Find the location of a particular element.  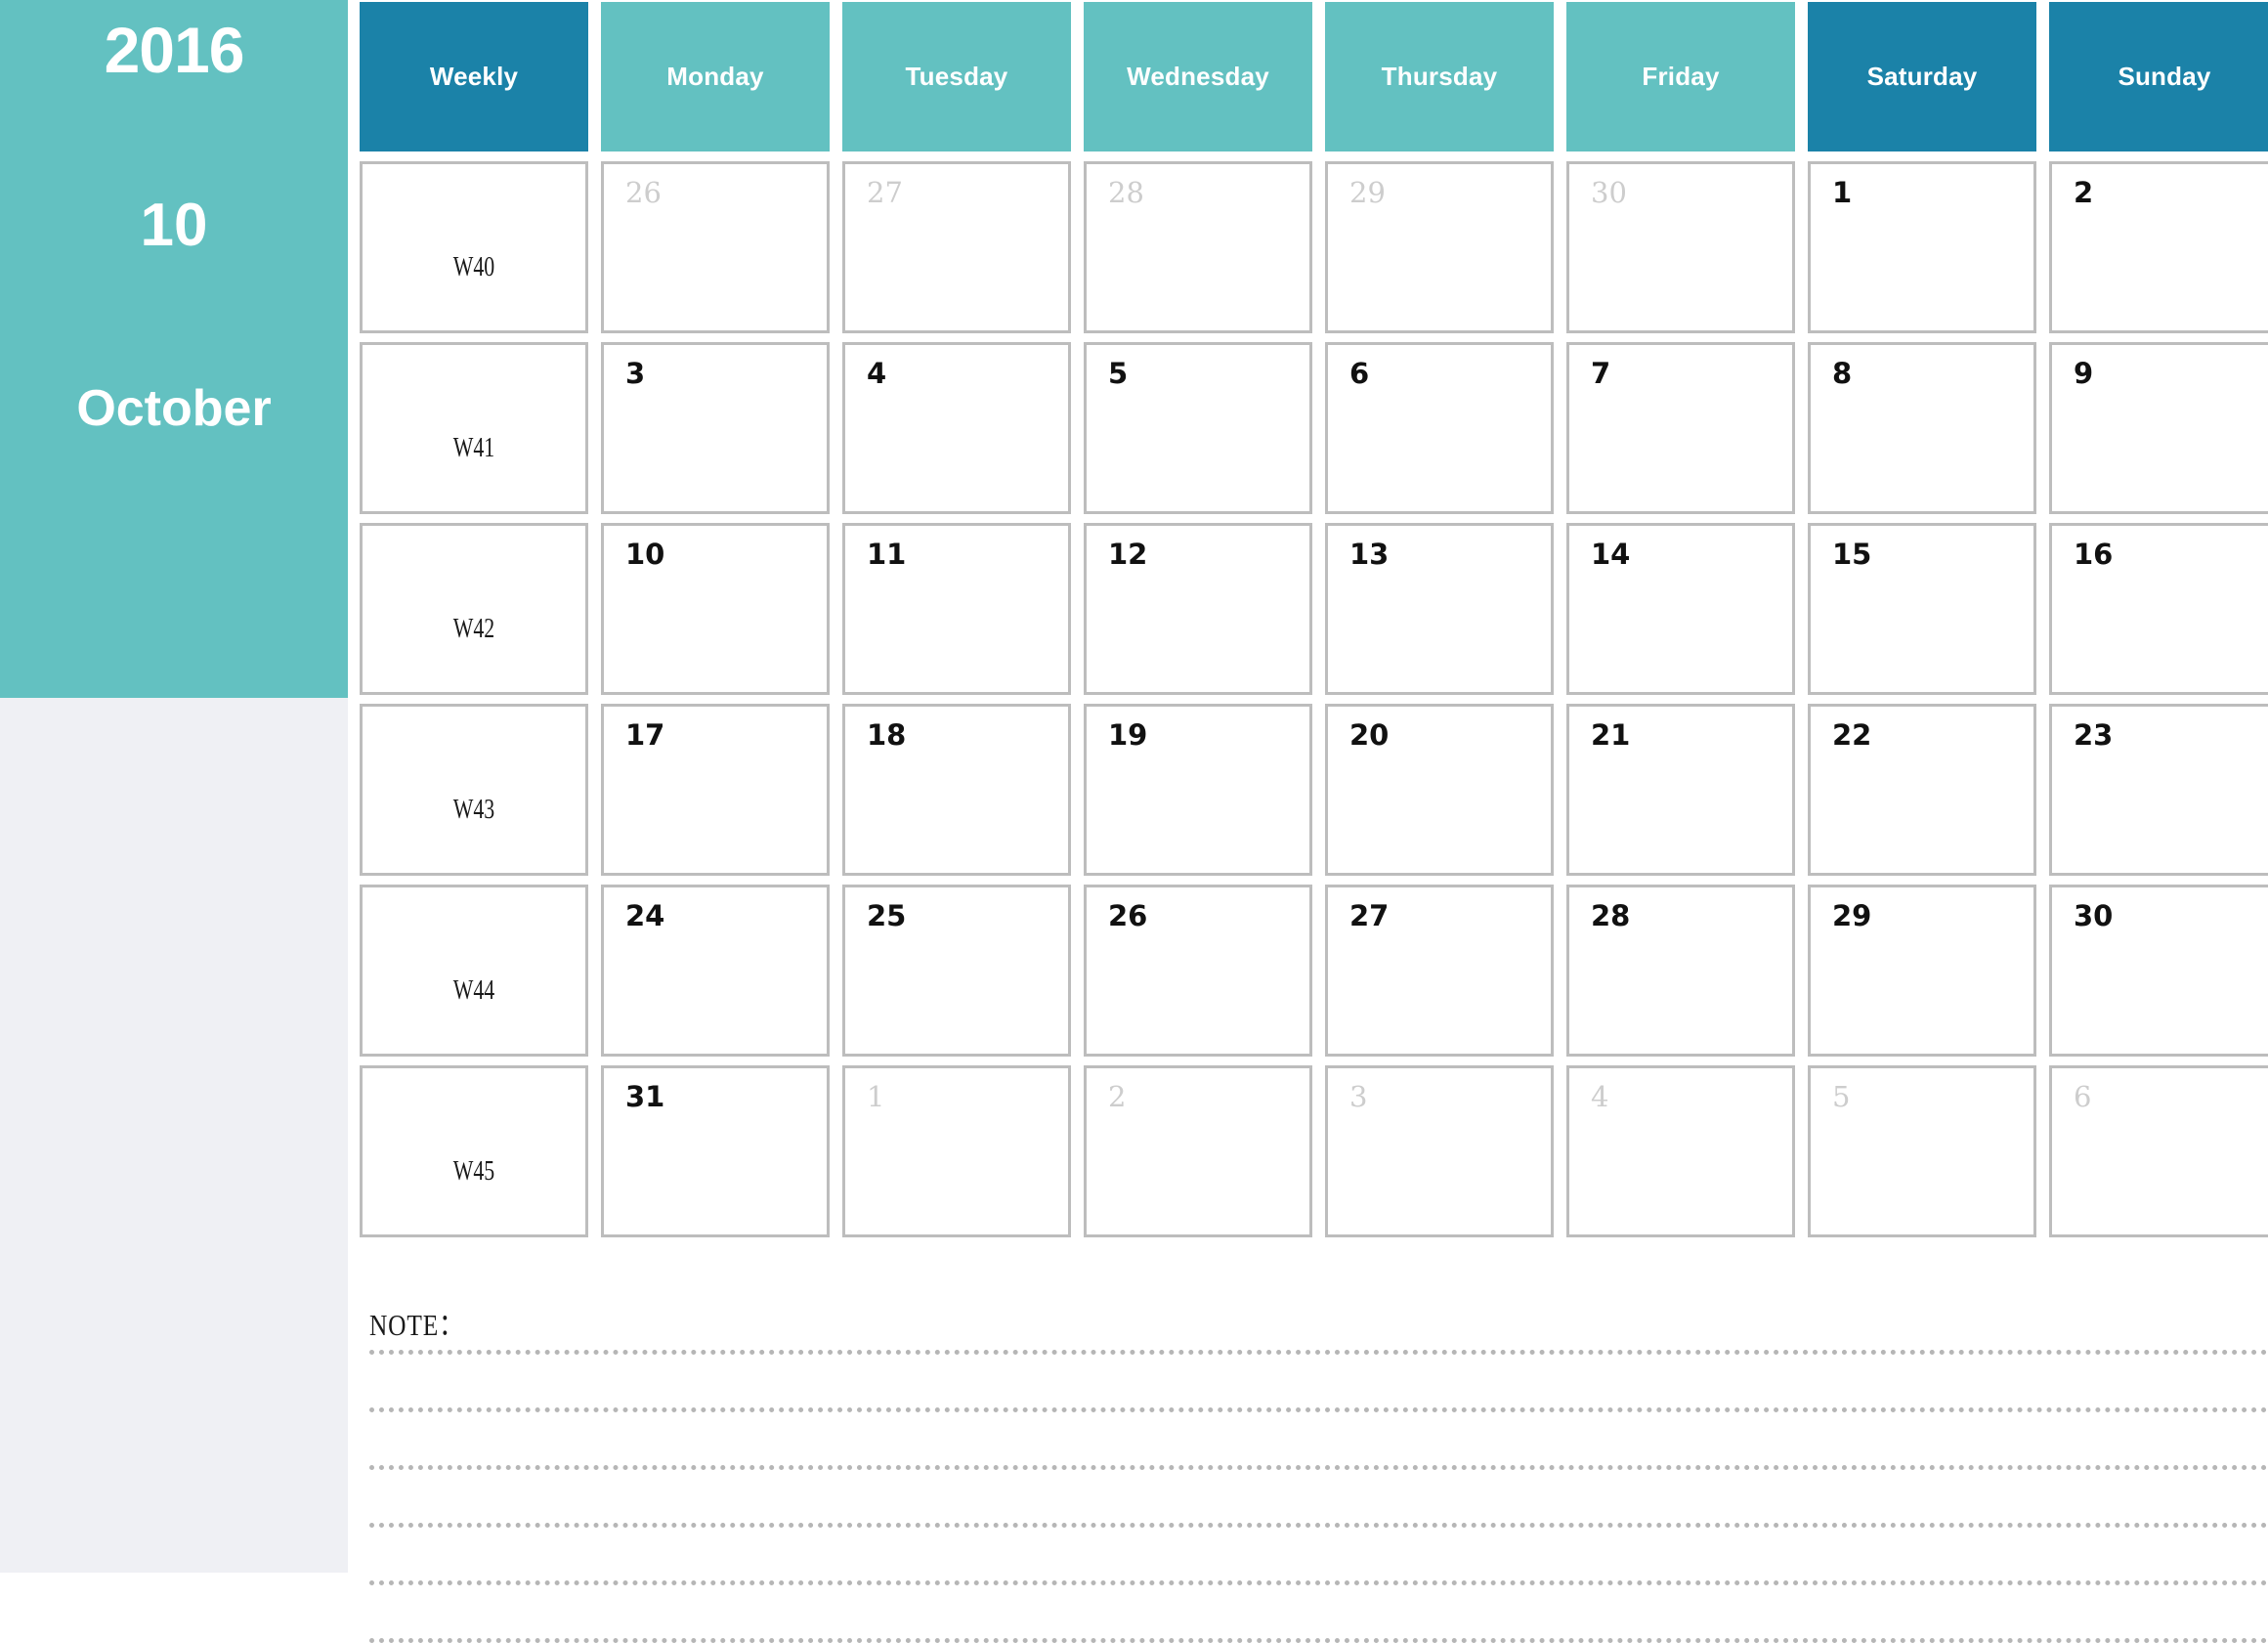

adjacent-month-date-label: 6 is located at coordinates (2083, 1096).